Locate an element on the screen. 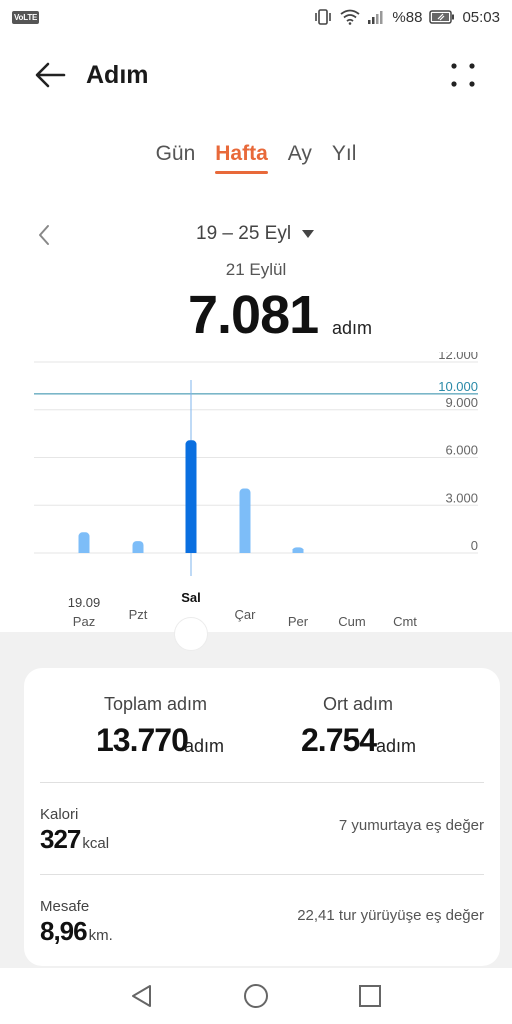 The height and width of the screenshot is (1024, 512). nav-recents-button is located at coordinates (370, 996).